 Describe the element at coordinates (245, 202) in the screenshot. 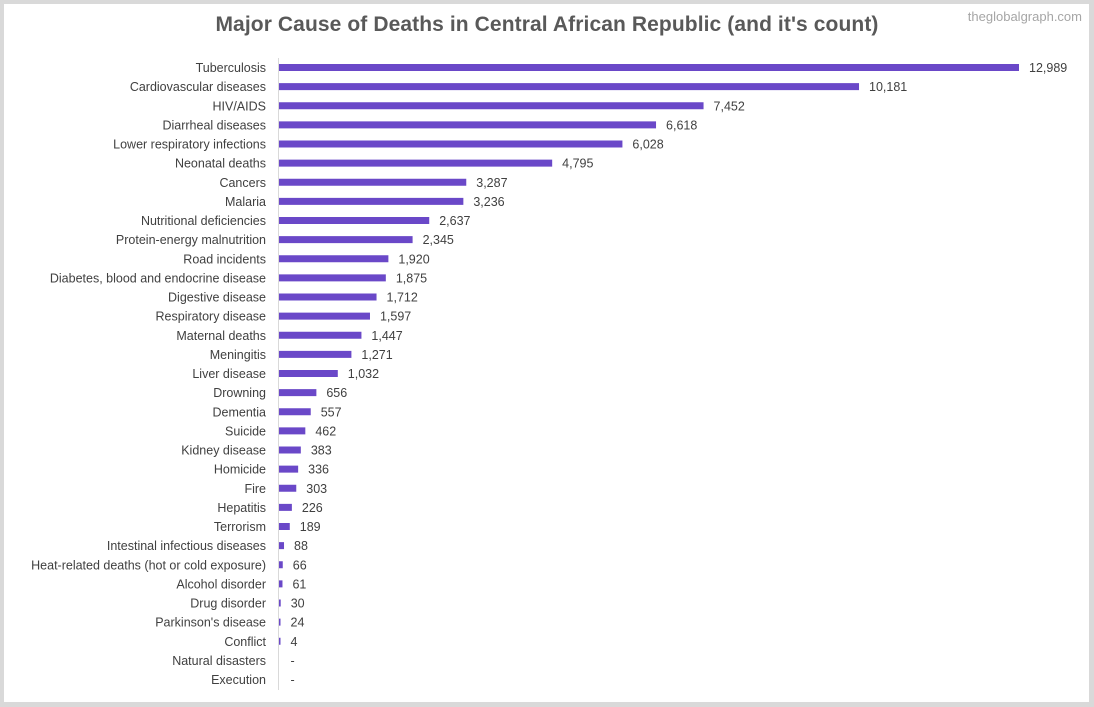

I see `category-label: Malaria` at that location.